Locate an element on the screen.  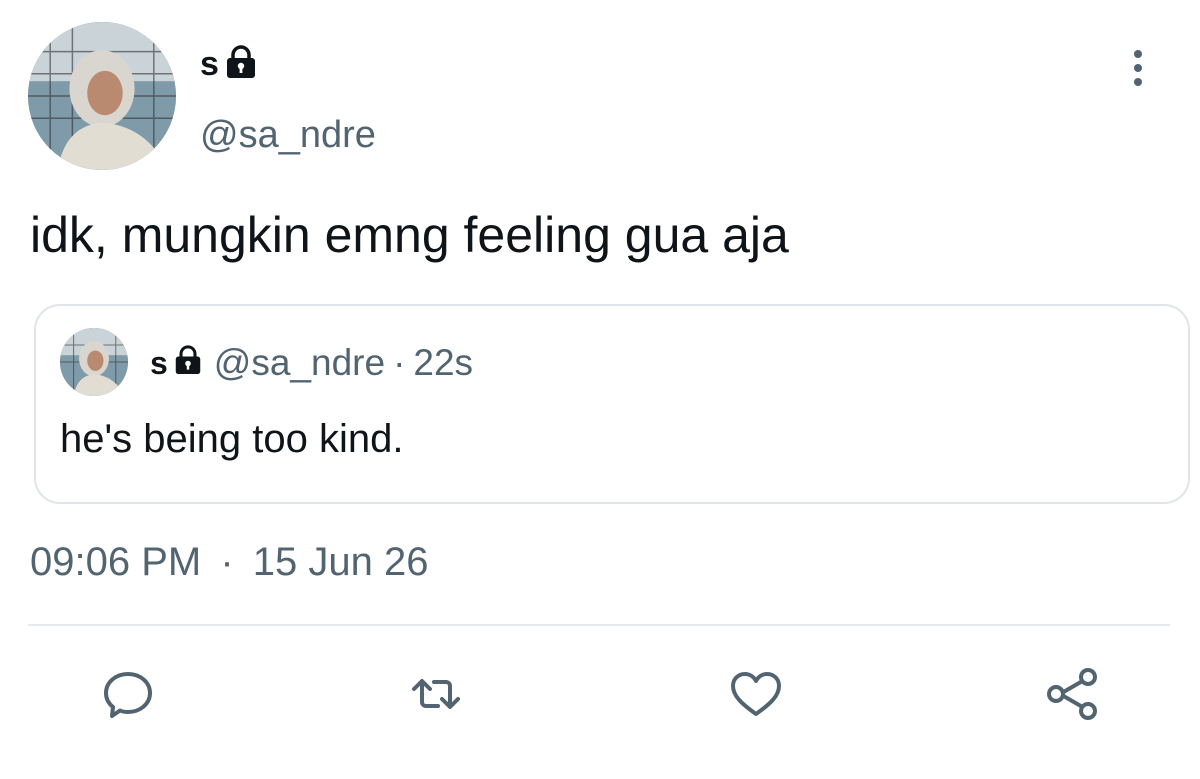
share-button is located at coordinates (1072, 694).